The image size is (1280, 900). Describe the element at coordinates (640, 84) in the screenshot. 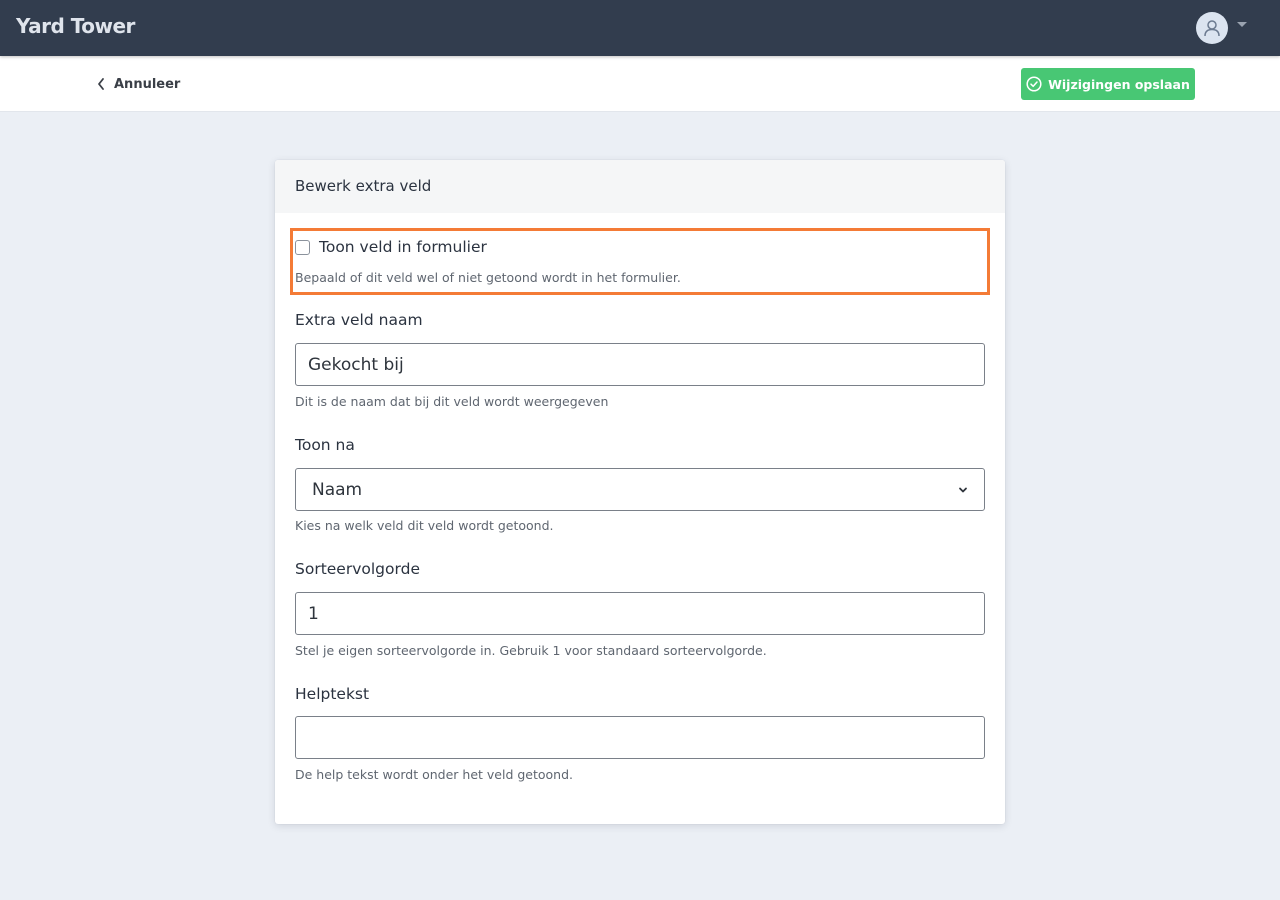

I see `action-bar: Annuleer Wijzigingen opslaan` at that location.